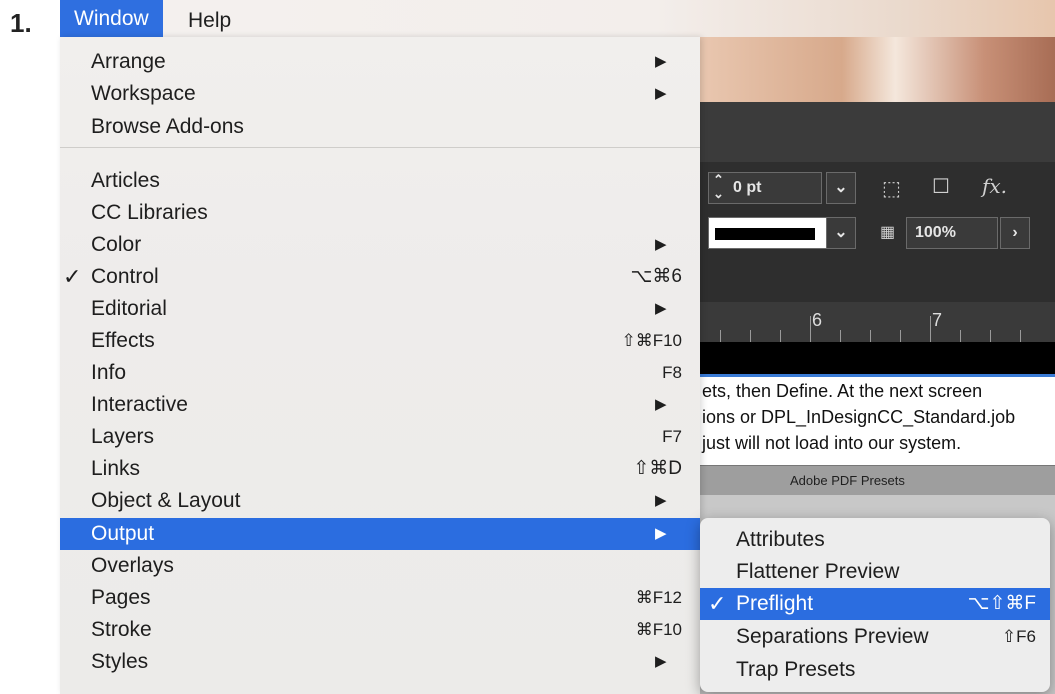 This screenshot has height=694, width=1055. Describe the element at coordinates (952, 233) in the screenshot. I see `opacity-field: 100%` at that location.